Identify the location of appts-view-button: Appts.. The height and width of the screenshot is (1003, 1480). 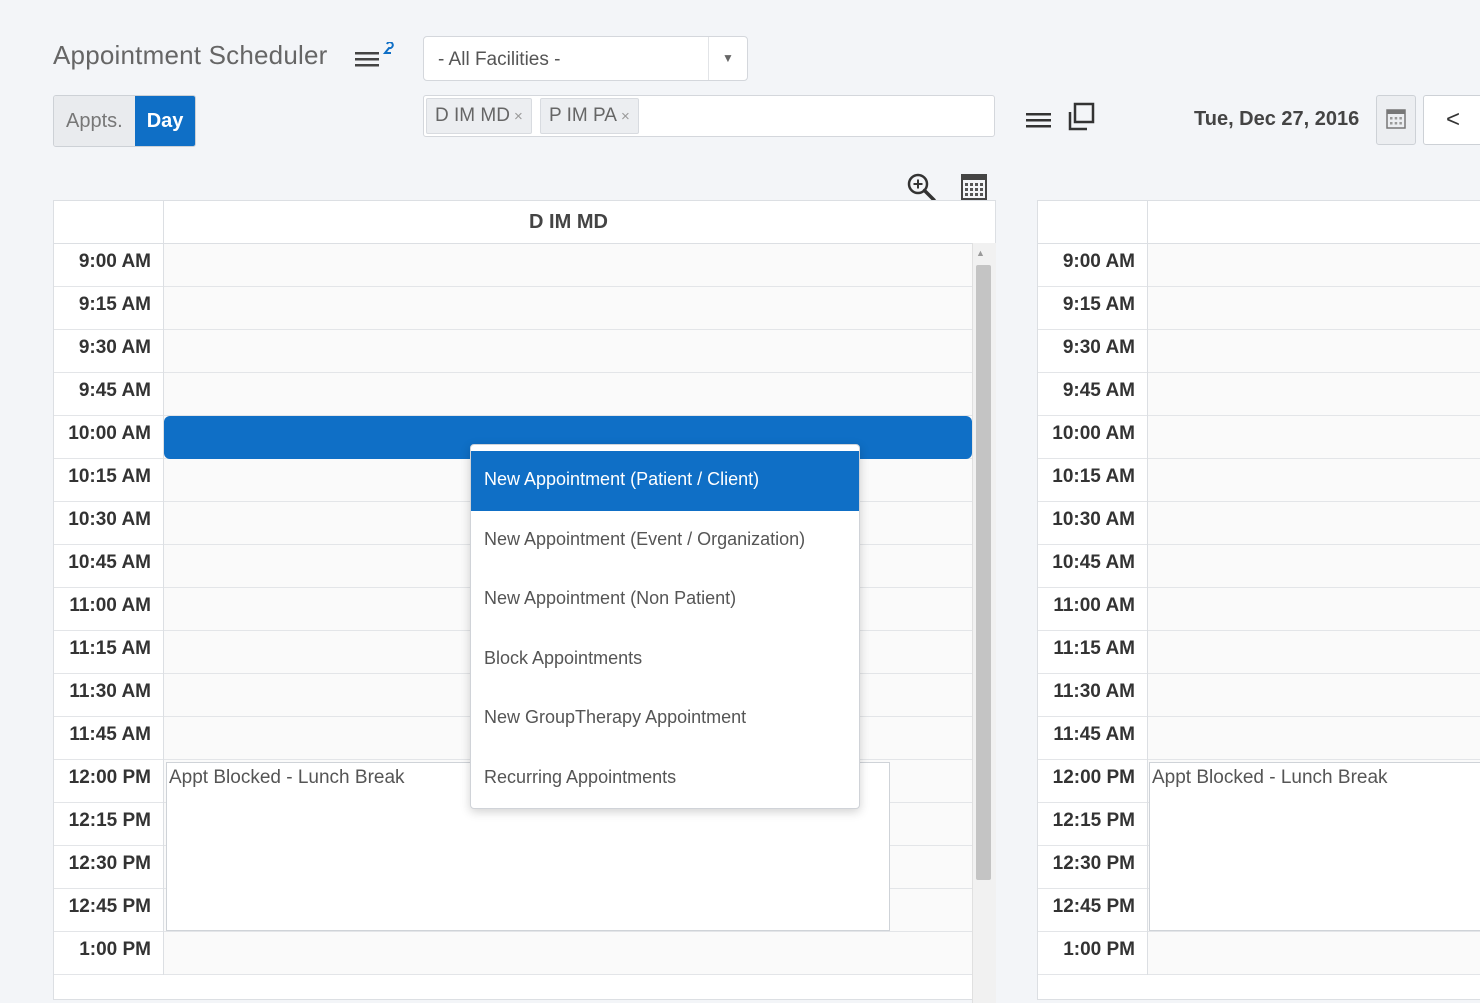
(94, 121).